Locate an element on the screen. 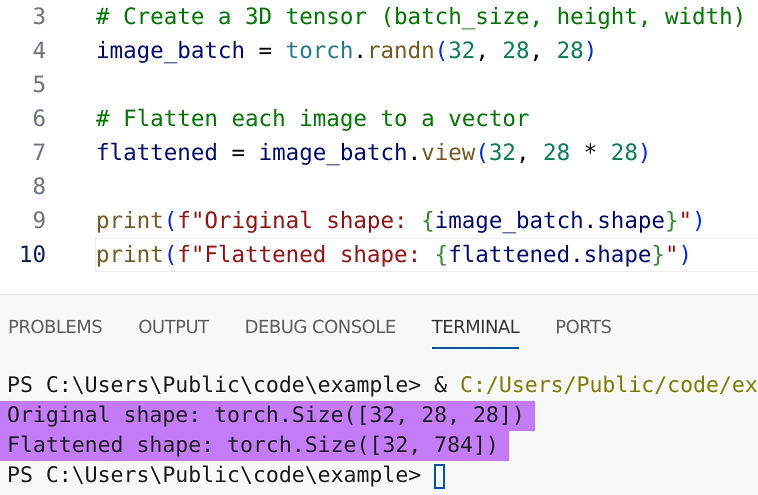  terminal-line: PS C:\Users\Public\code\example> & C:/Users/Public/code/ex is located at coordinates (382, 386).